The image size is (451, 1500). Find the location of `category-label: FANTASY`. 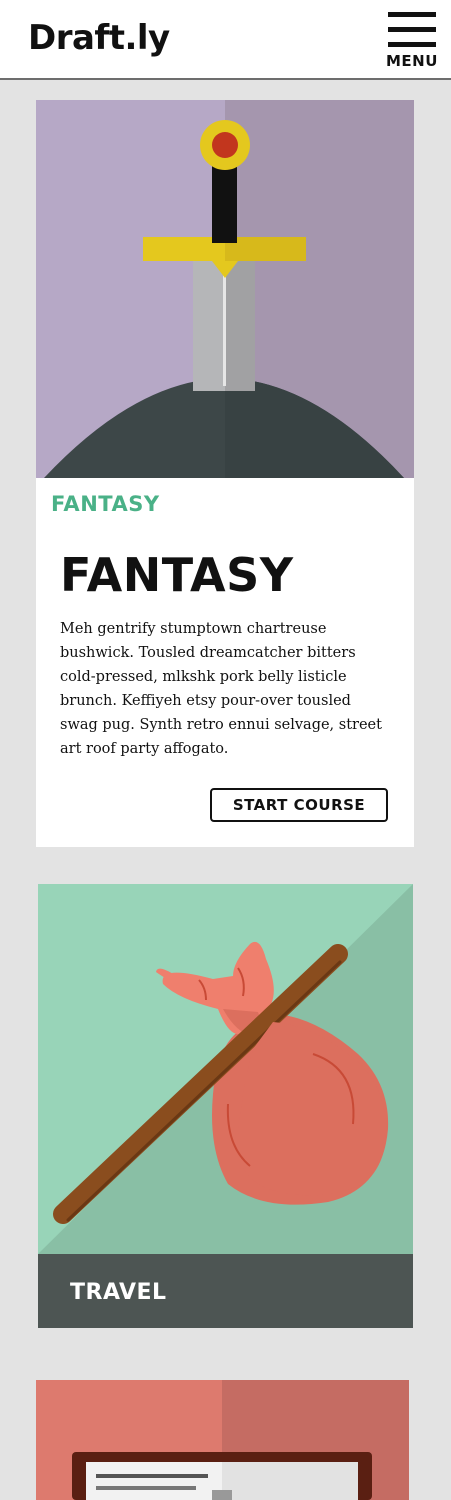

category-label: FANTASY is located at coordinates (105, 504).